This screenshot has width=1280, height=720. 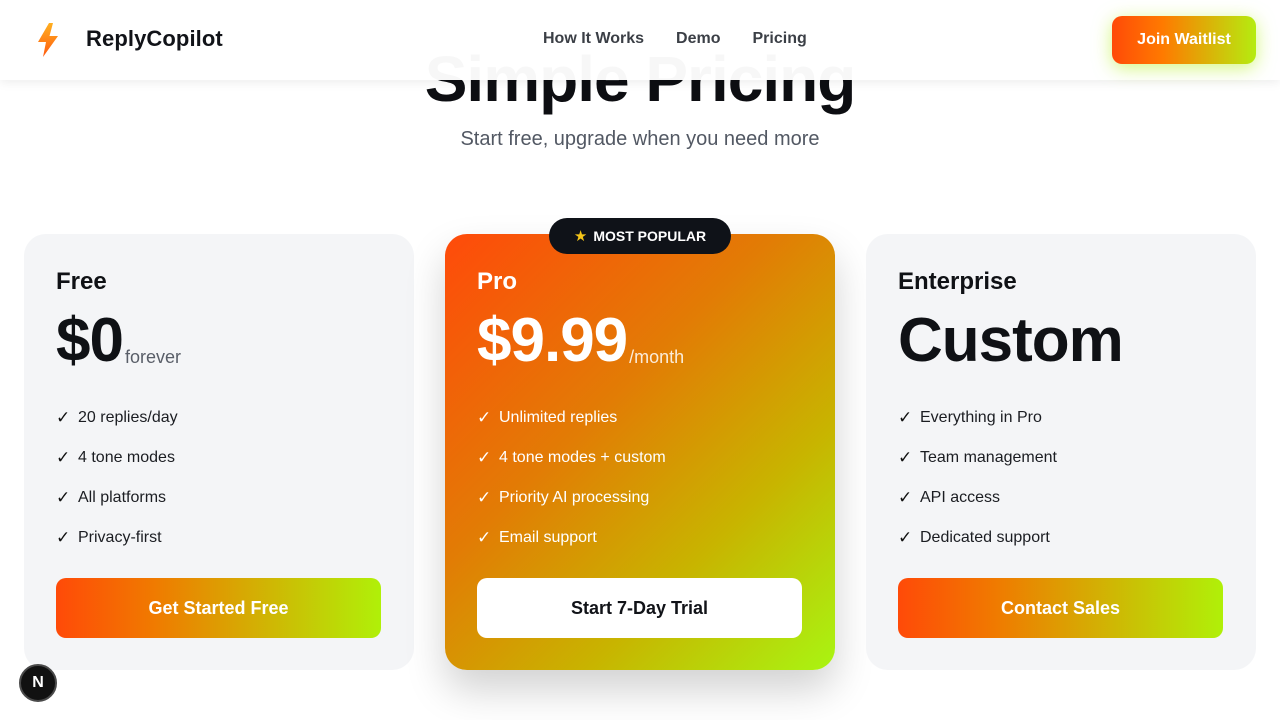 I want to click on get-started-free-button: Get Started Free, so click(x=218, y=608).